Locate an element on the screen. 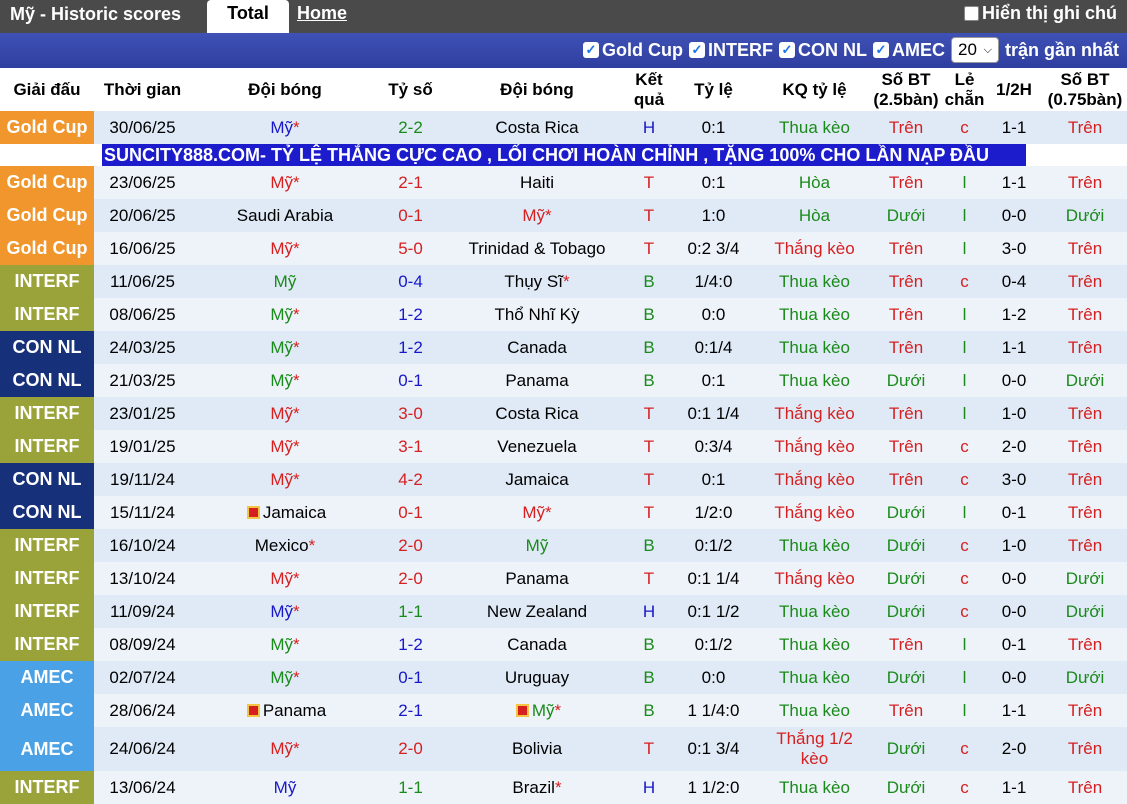  home-team-name: Saudi Arabia is located at coordinates (285, 215).